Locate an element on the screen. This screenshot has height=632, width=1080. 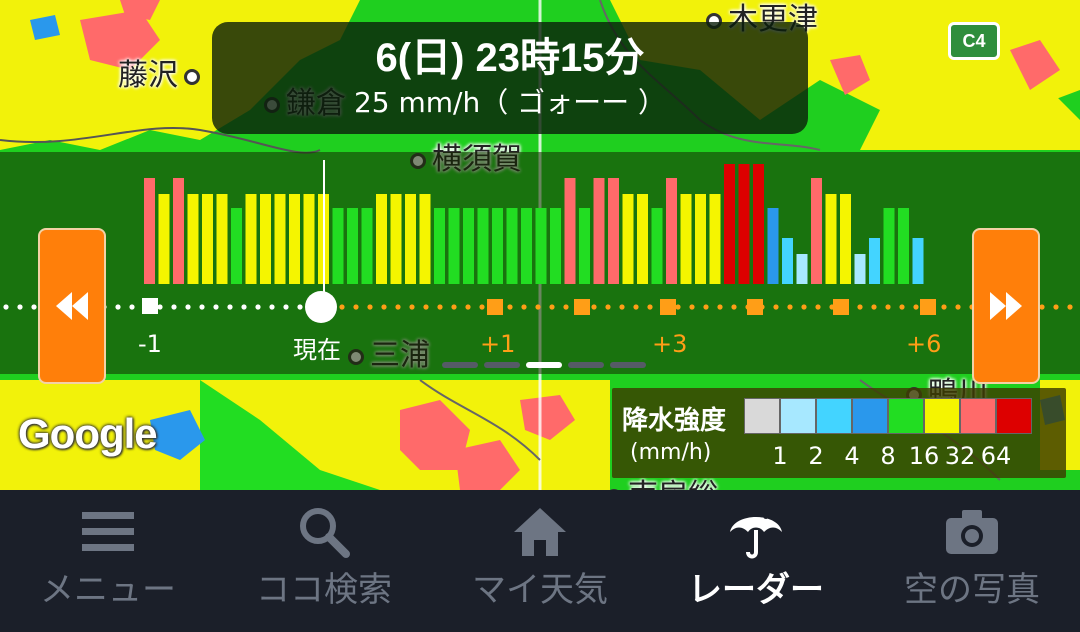
rewind-button is located at coordinates (72, 306).